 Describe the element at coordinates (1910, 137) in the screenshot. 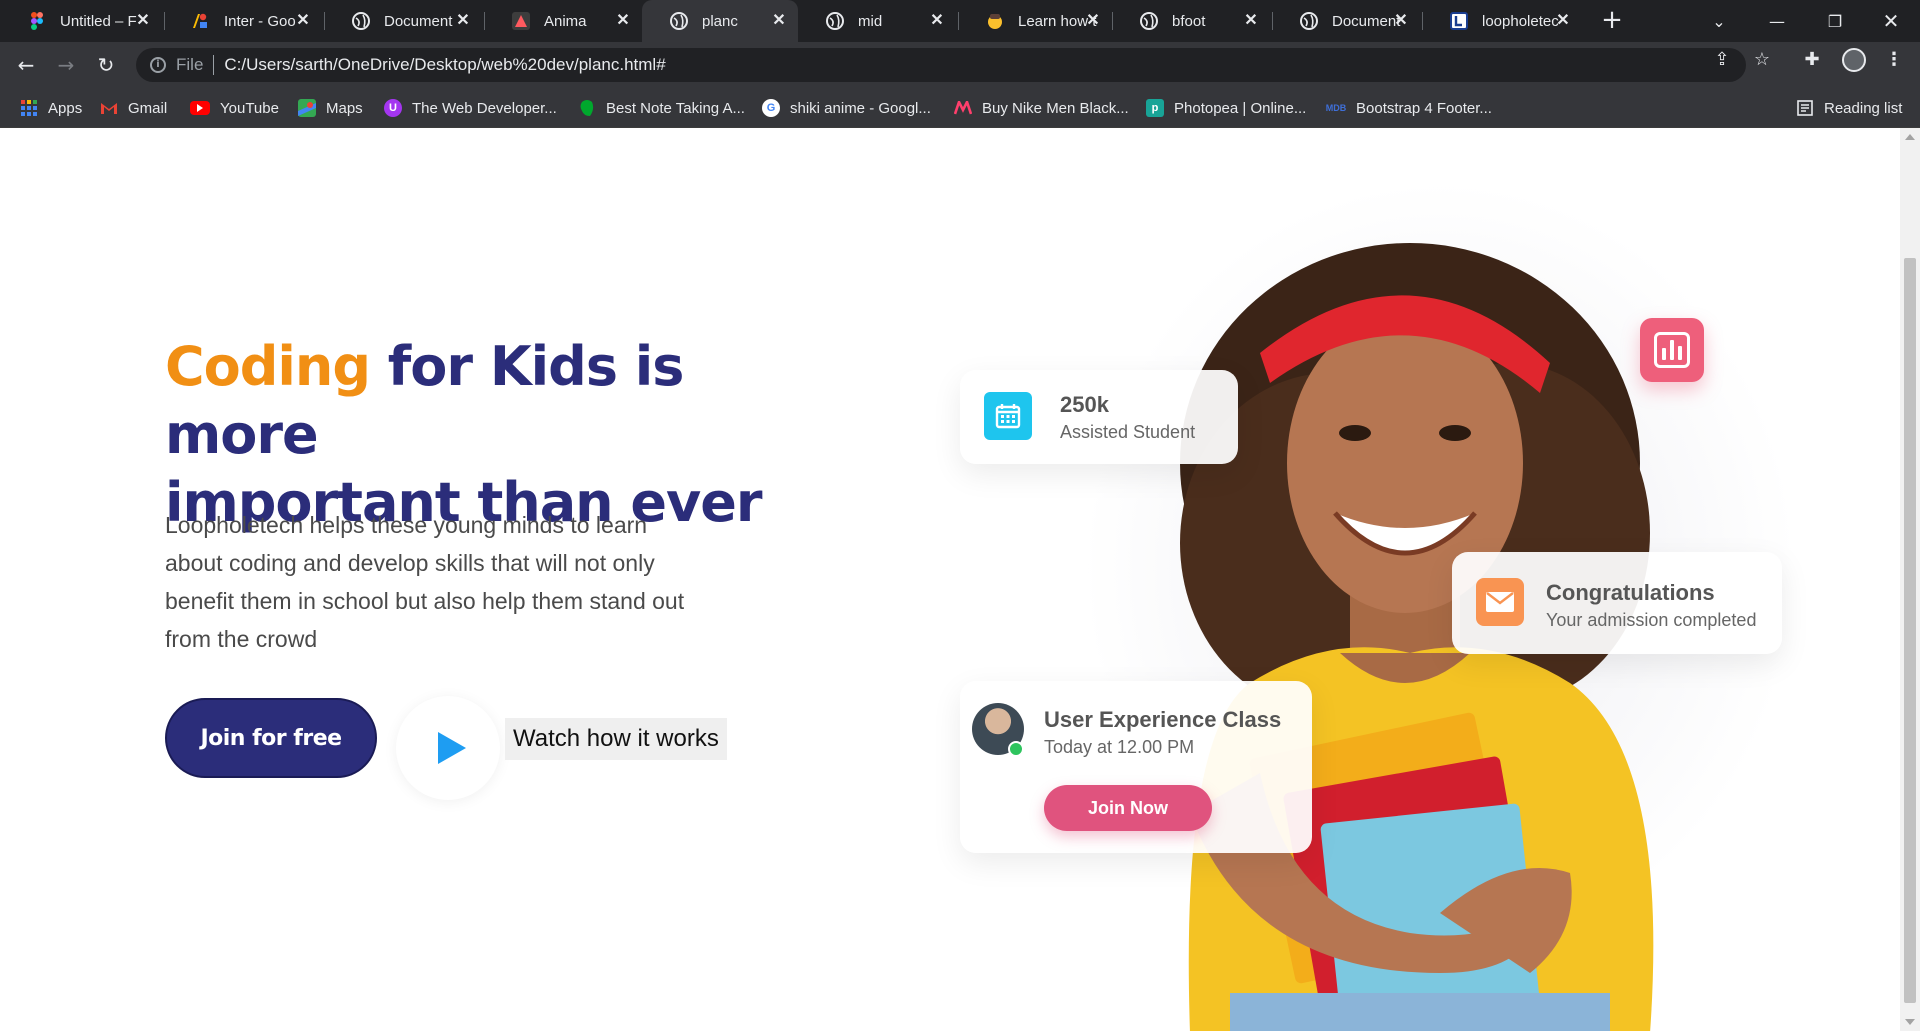

I see `scroll-up-arrow-icon` at that location.